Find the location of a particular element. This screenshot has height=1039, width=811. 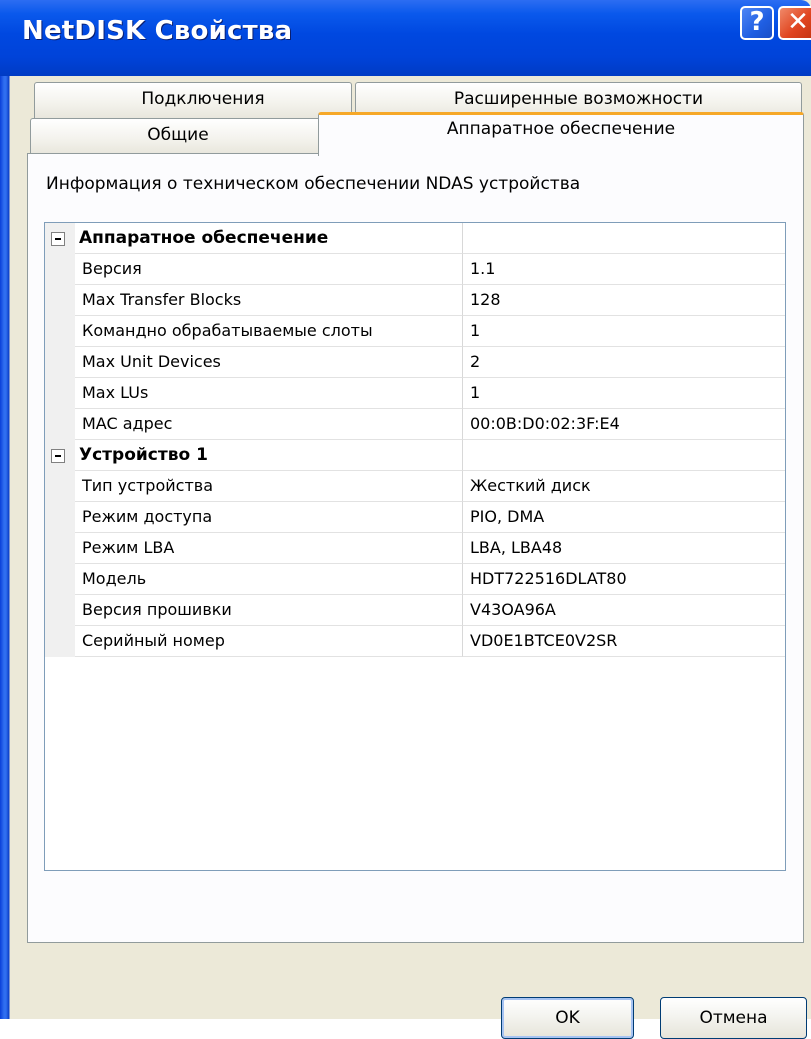

property-value: HDT722516DLAT80 is located at coordinates (624, 579).